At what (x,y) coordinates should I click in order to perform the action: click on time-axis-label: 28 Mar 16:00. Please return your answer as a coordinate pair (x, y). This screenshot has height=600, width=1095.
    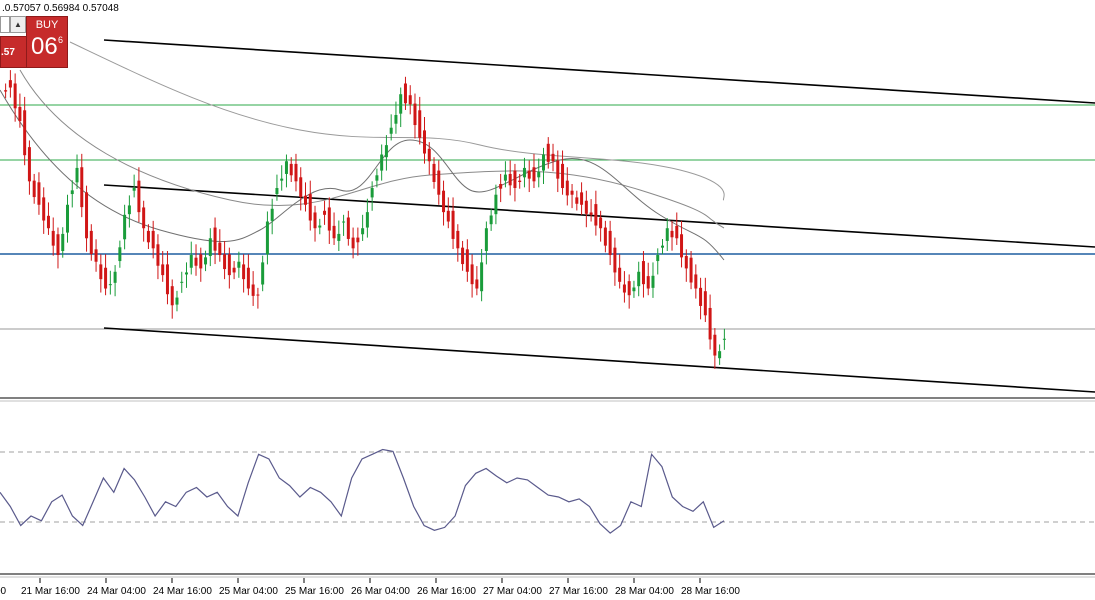
    Looking at the image, I should click on (710, 591).